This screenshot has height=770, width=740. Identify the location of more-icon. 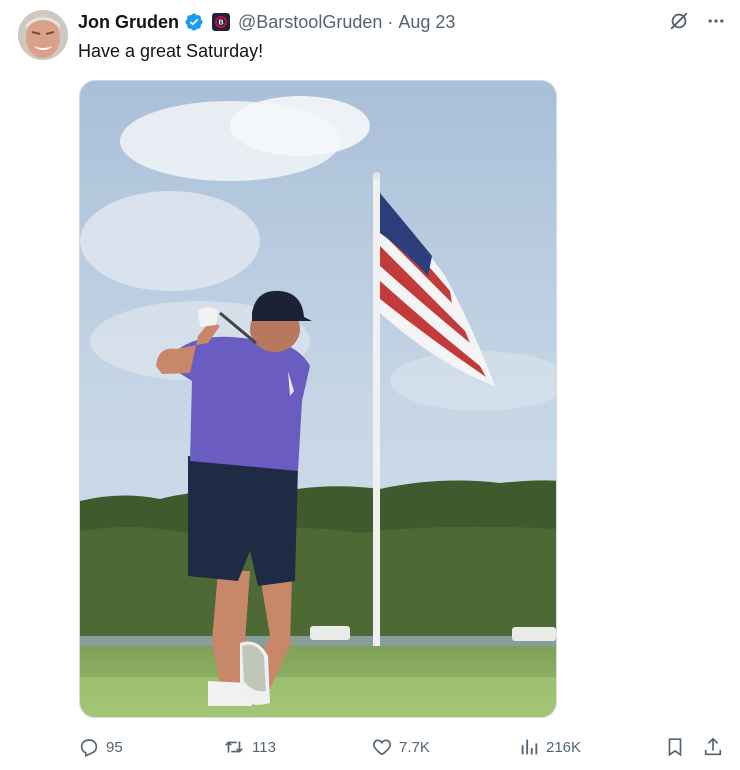
(716, 21).